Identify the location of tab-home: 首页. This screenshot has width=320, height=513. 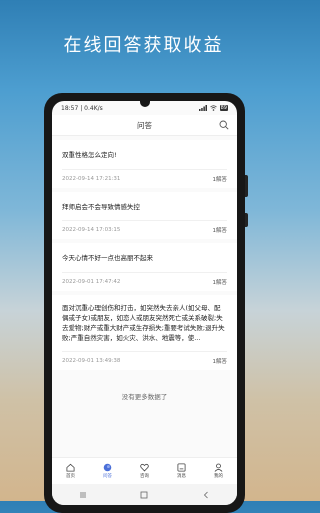
(71, 471).